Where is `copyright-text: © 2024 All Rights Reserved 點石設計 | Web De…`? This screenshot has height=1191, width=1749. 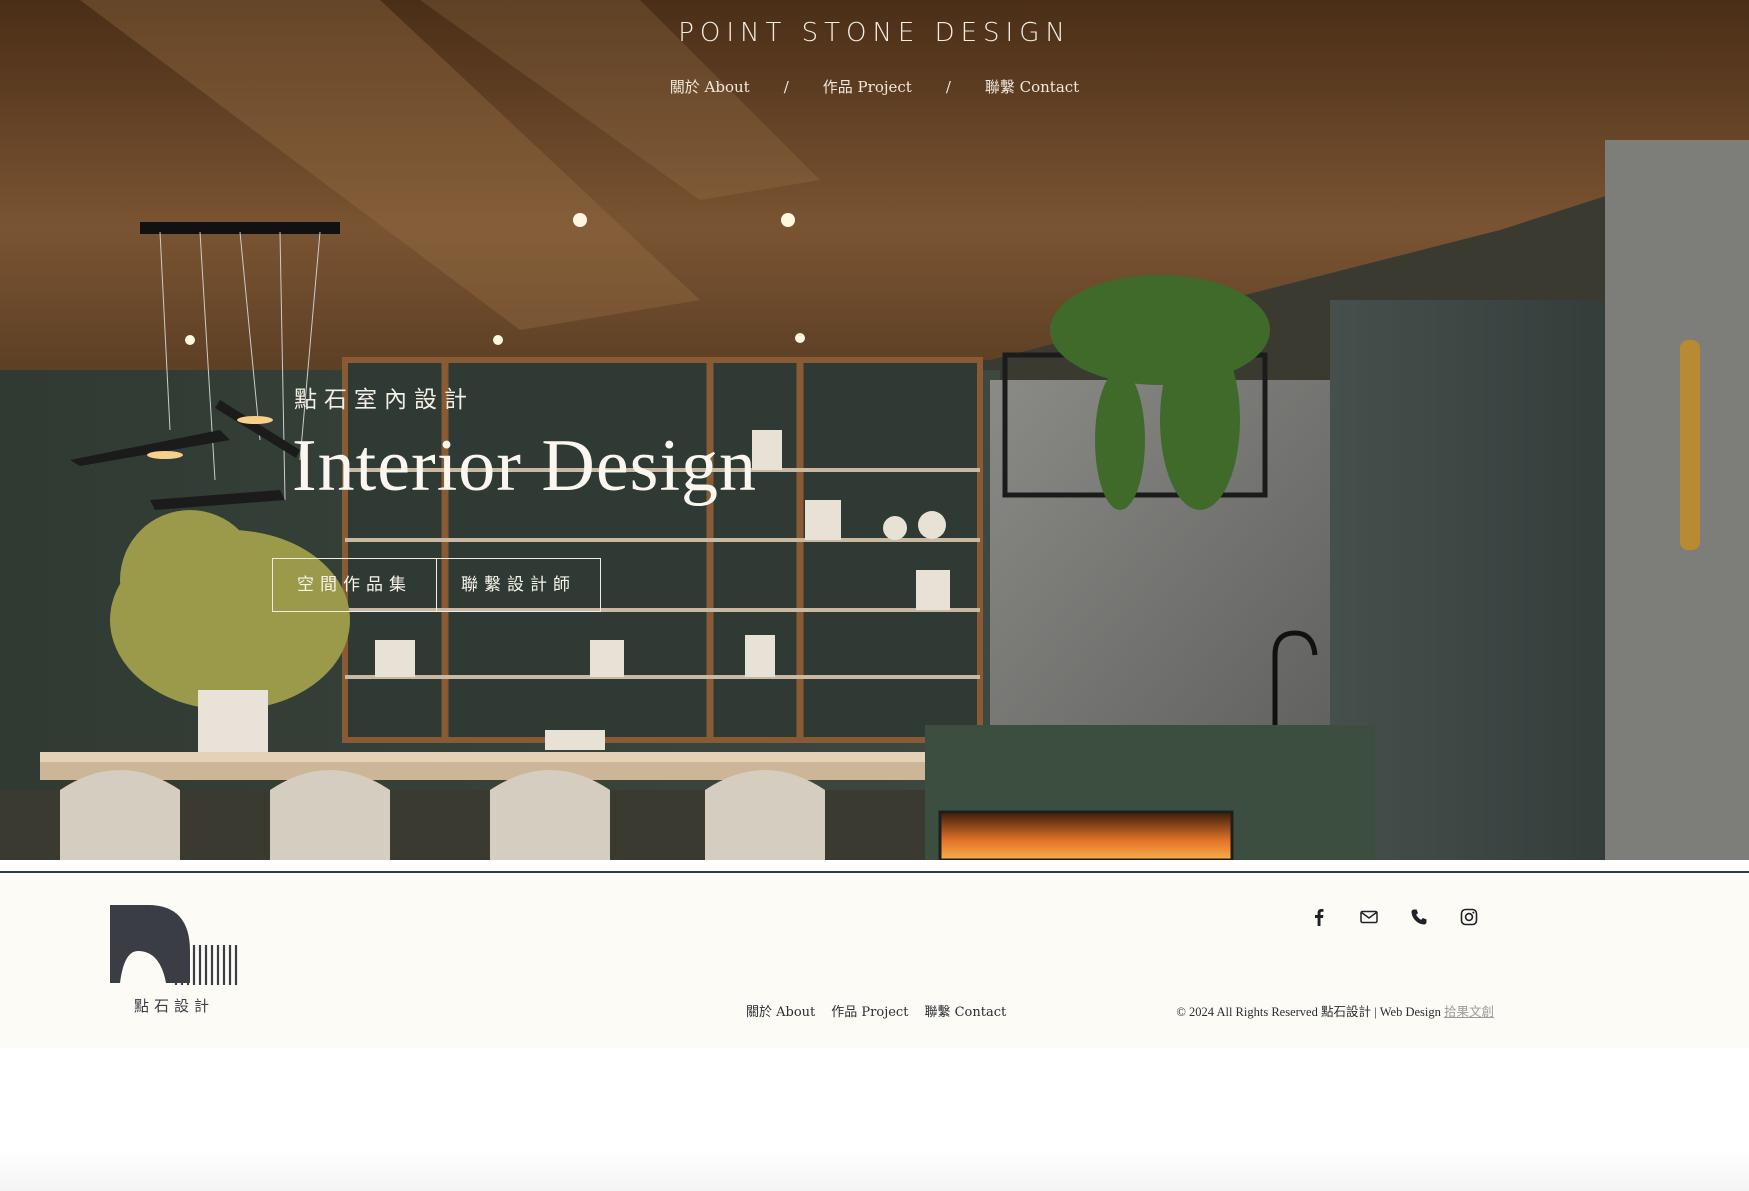
copyright-text: © 2024 All Rights Reserved 點石設計 | Web De… is located at coordinates (1335, 1010).